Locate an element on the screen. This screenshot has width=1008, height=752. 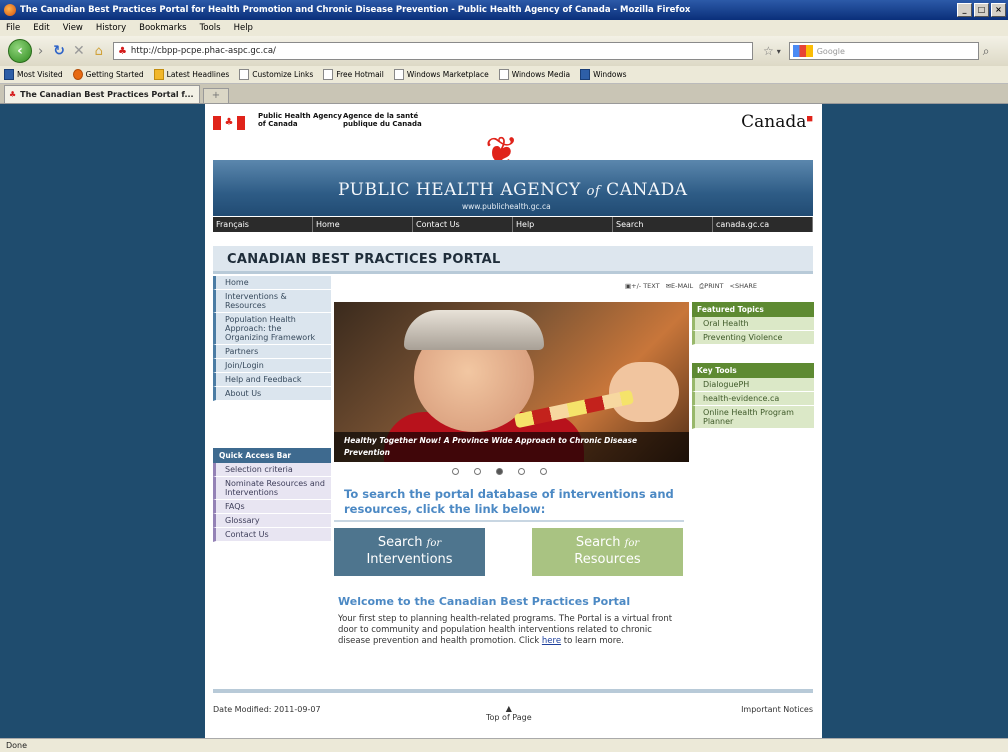
close-button: × is located at coordinates (998, 10).